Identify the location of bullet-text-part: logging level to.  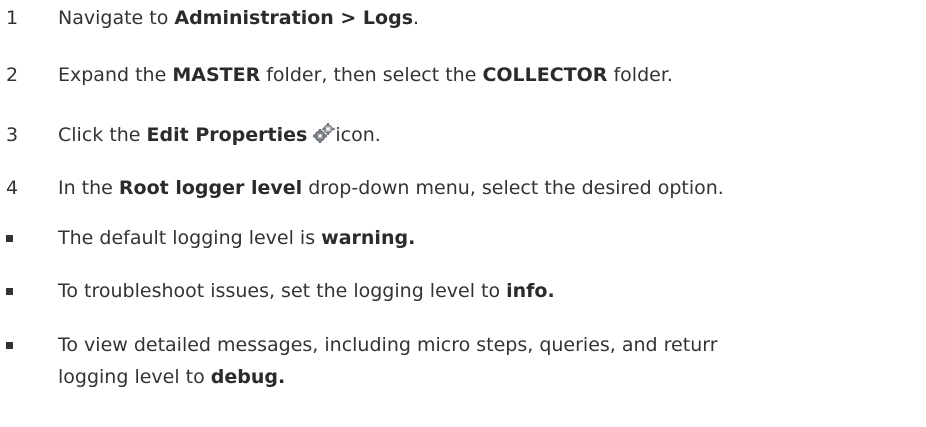
(134, 377).